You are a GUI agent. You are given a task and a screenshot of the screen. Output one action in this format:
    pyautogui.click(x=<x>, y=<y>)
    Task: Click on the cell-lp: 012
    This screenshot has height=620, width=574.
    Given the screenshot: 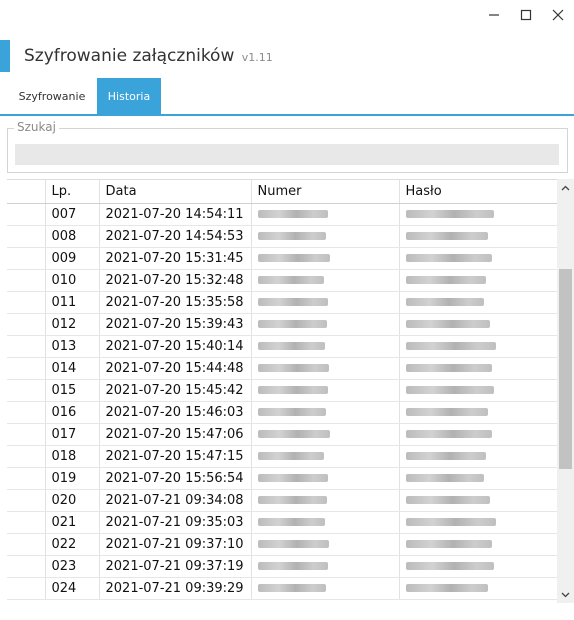 What is the action you would take?
    pyautogui.click(x=72, y=324)
    